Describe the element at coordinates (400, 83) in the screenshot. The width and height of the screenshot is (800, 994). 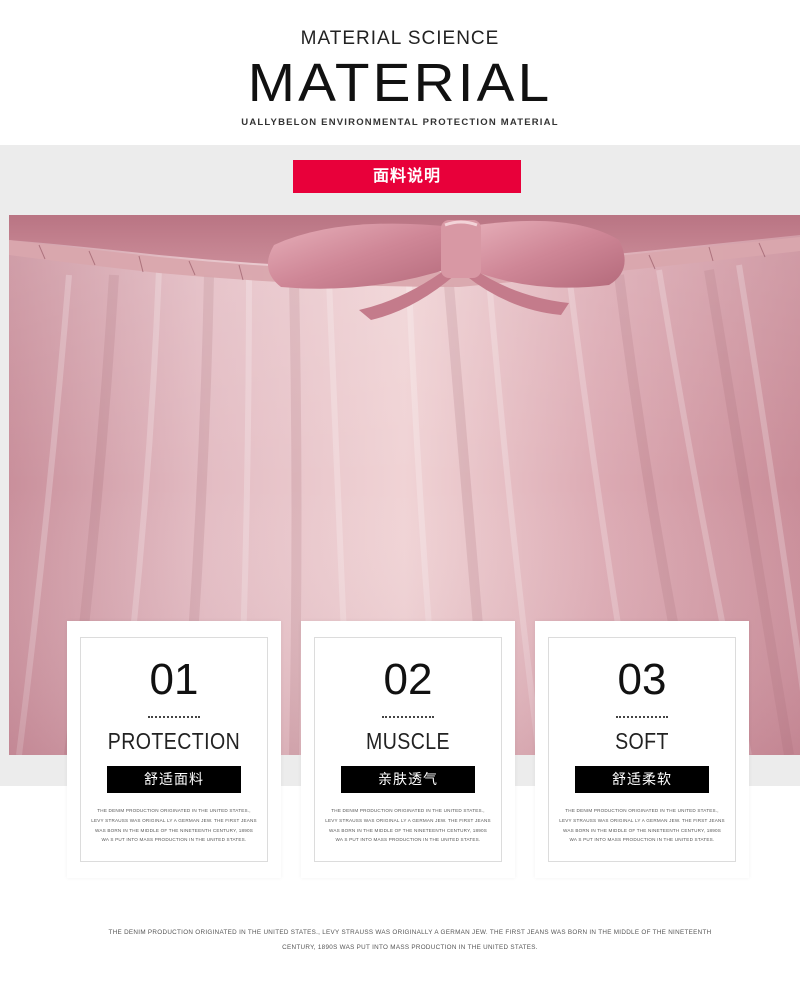
I see `header-big-title: MATERIAL` at that location.